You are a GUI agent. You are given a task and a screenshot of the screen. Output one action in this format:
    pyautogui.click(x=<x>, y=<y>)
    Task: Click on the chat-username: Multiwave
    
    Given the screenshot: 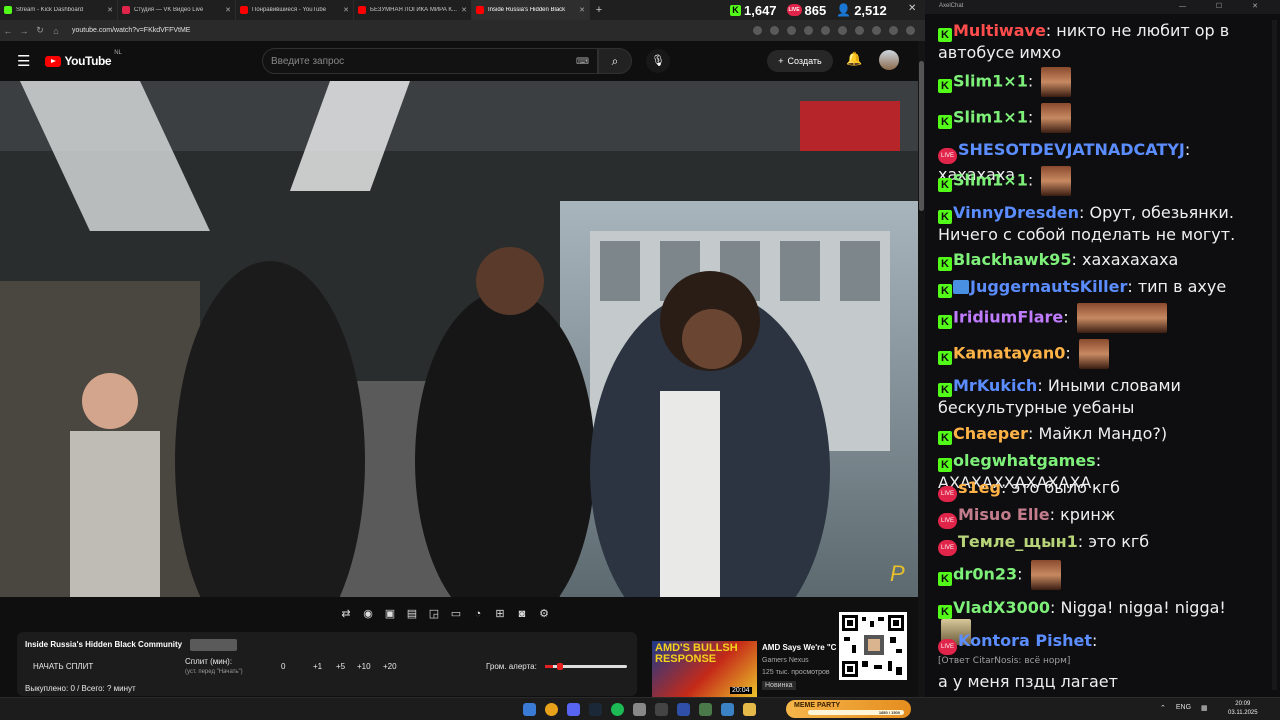 What is the action you would take?
    pyautogui.click(x=999, y=30)
    